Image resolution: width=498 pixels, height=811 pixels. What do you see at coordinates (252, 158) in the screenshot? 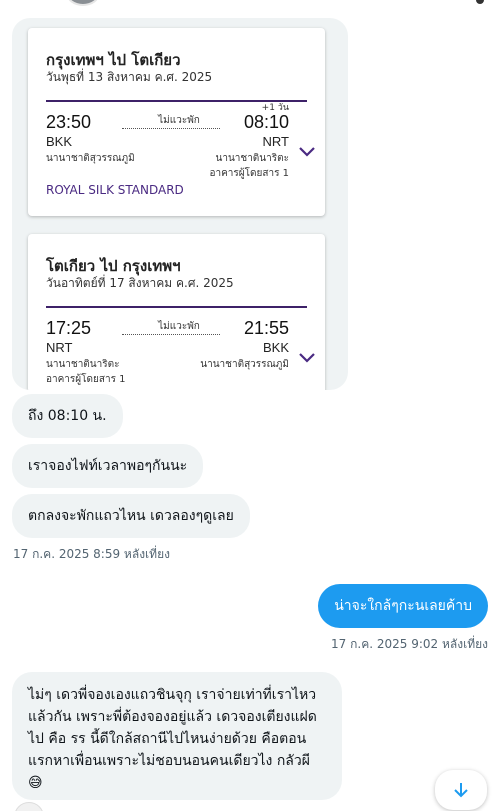
I see `arrival-airport-line: นานาชาตินาริตะ` at bounding box center [252, 158].